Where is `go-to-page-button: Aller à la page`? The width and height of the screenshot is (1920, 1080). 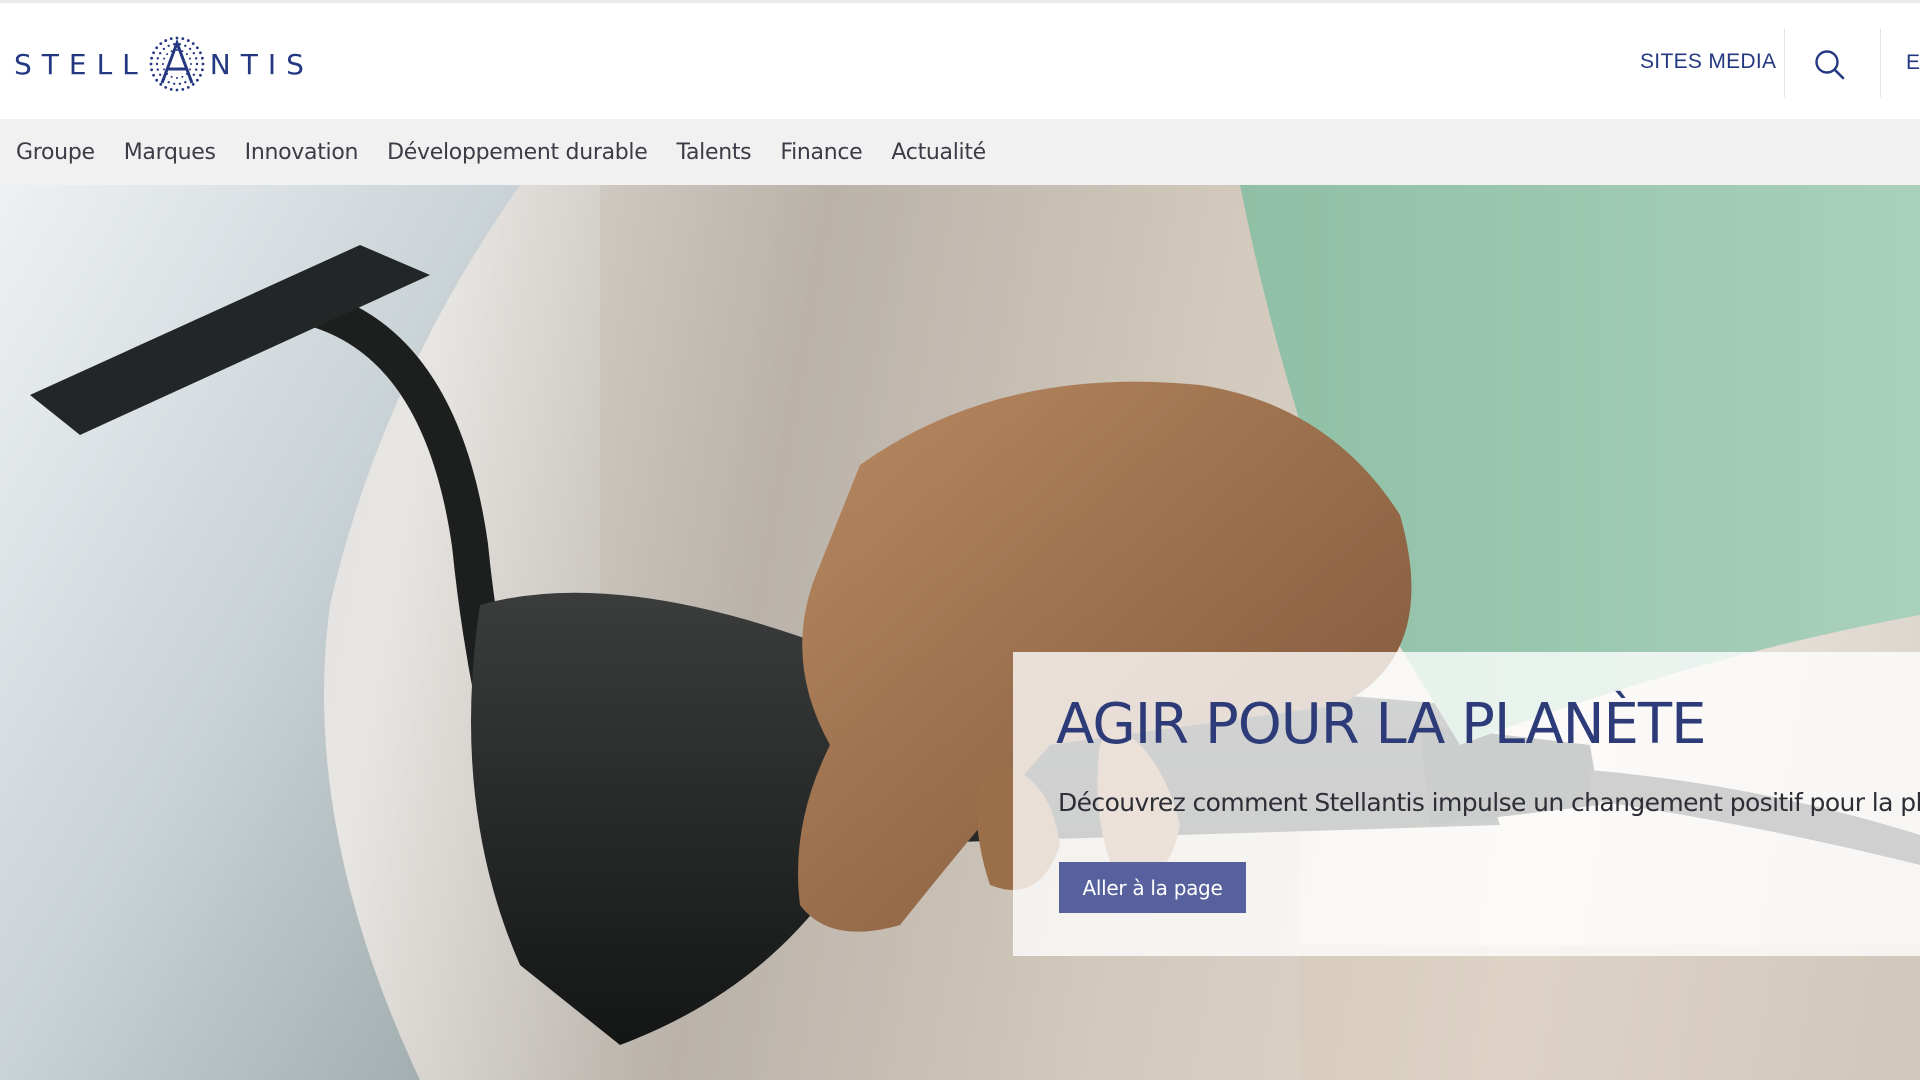
go-to-page-button: Aller à la page is located at coordinates (1152, 887).